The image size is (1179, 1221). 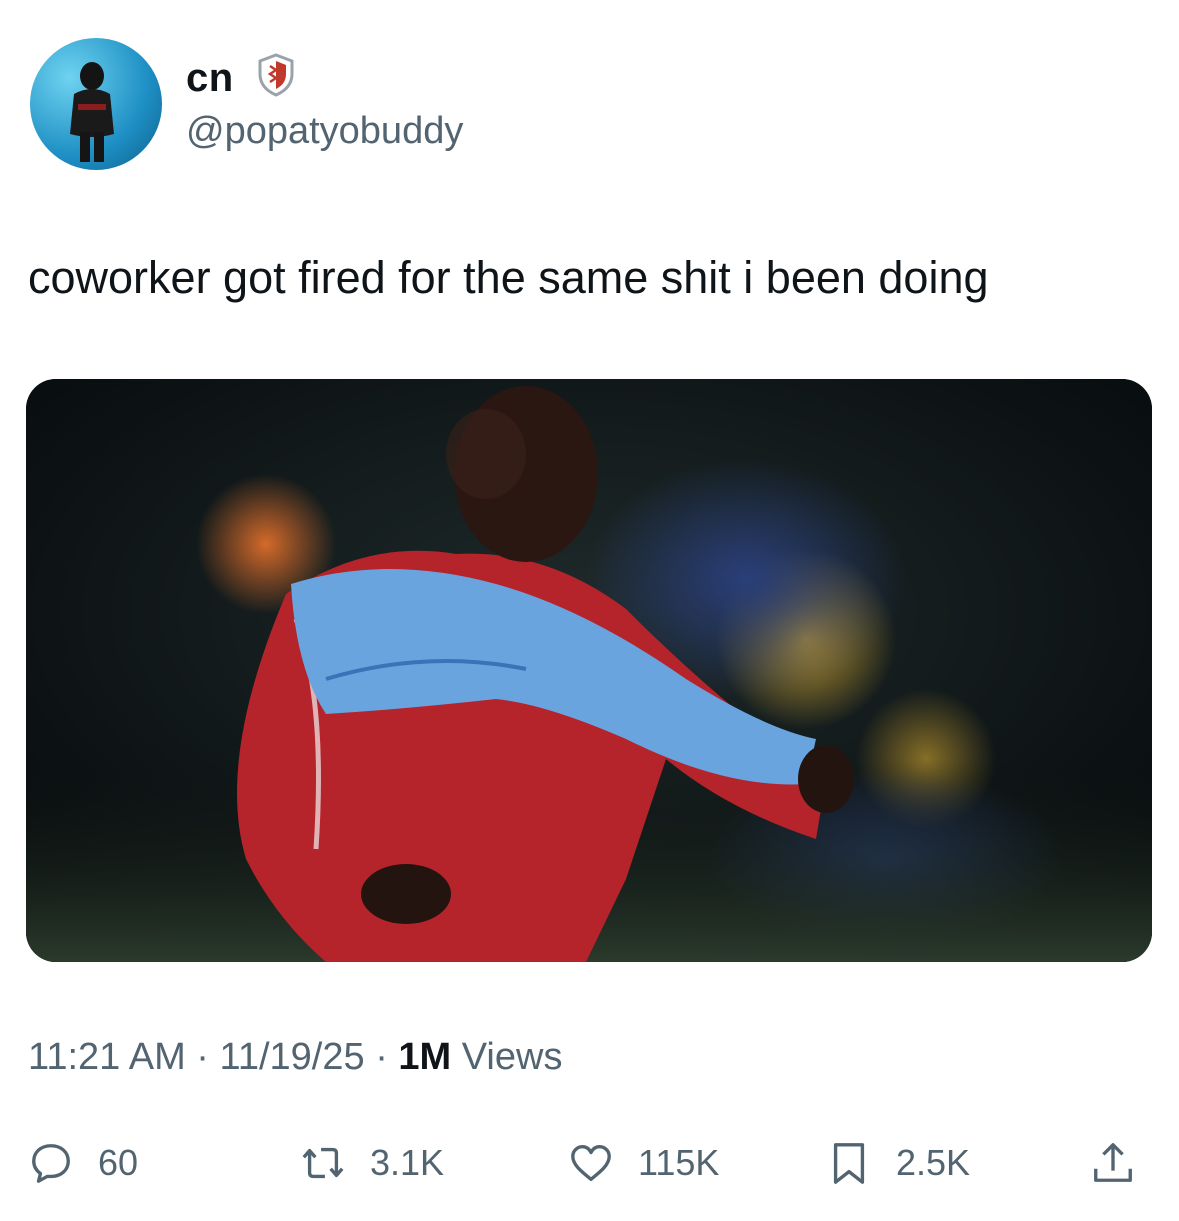 I want to click on like-count: 115K, so click(x=679, y=1162).